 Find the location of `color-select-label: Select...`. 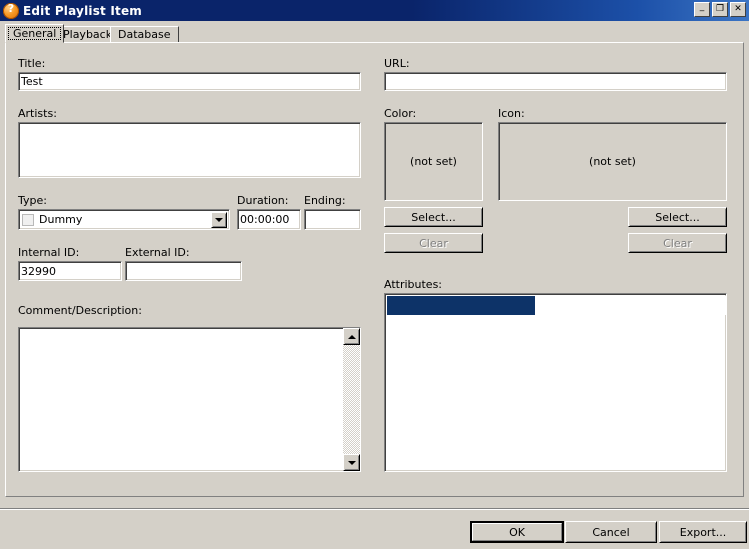

color-select-label: Select... is located at coordinates (433, 217).